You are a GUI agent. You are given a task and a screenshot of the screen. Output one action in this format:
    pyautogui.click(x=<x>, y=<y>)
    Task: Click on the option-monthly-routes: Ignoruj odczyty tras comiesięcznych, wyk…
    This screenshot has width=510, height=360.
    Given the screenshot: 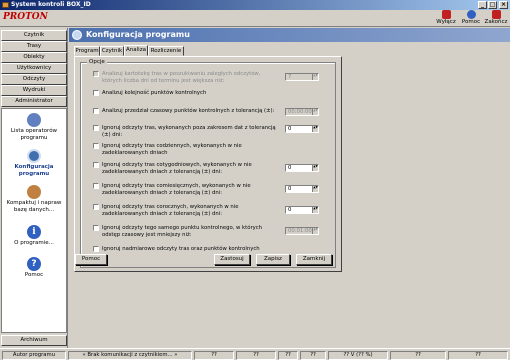 What is the action you would take?
    pyautogui.click(x=185, y=189)
    